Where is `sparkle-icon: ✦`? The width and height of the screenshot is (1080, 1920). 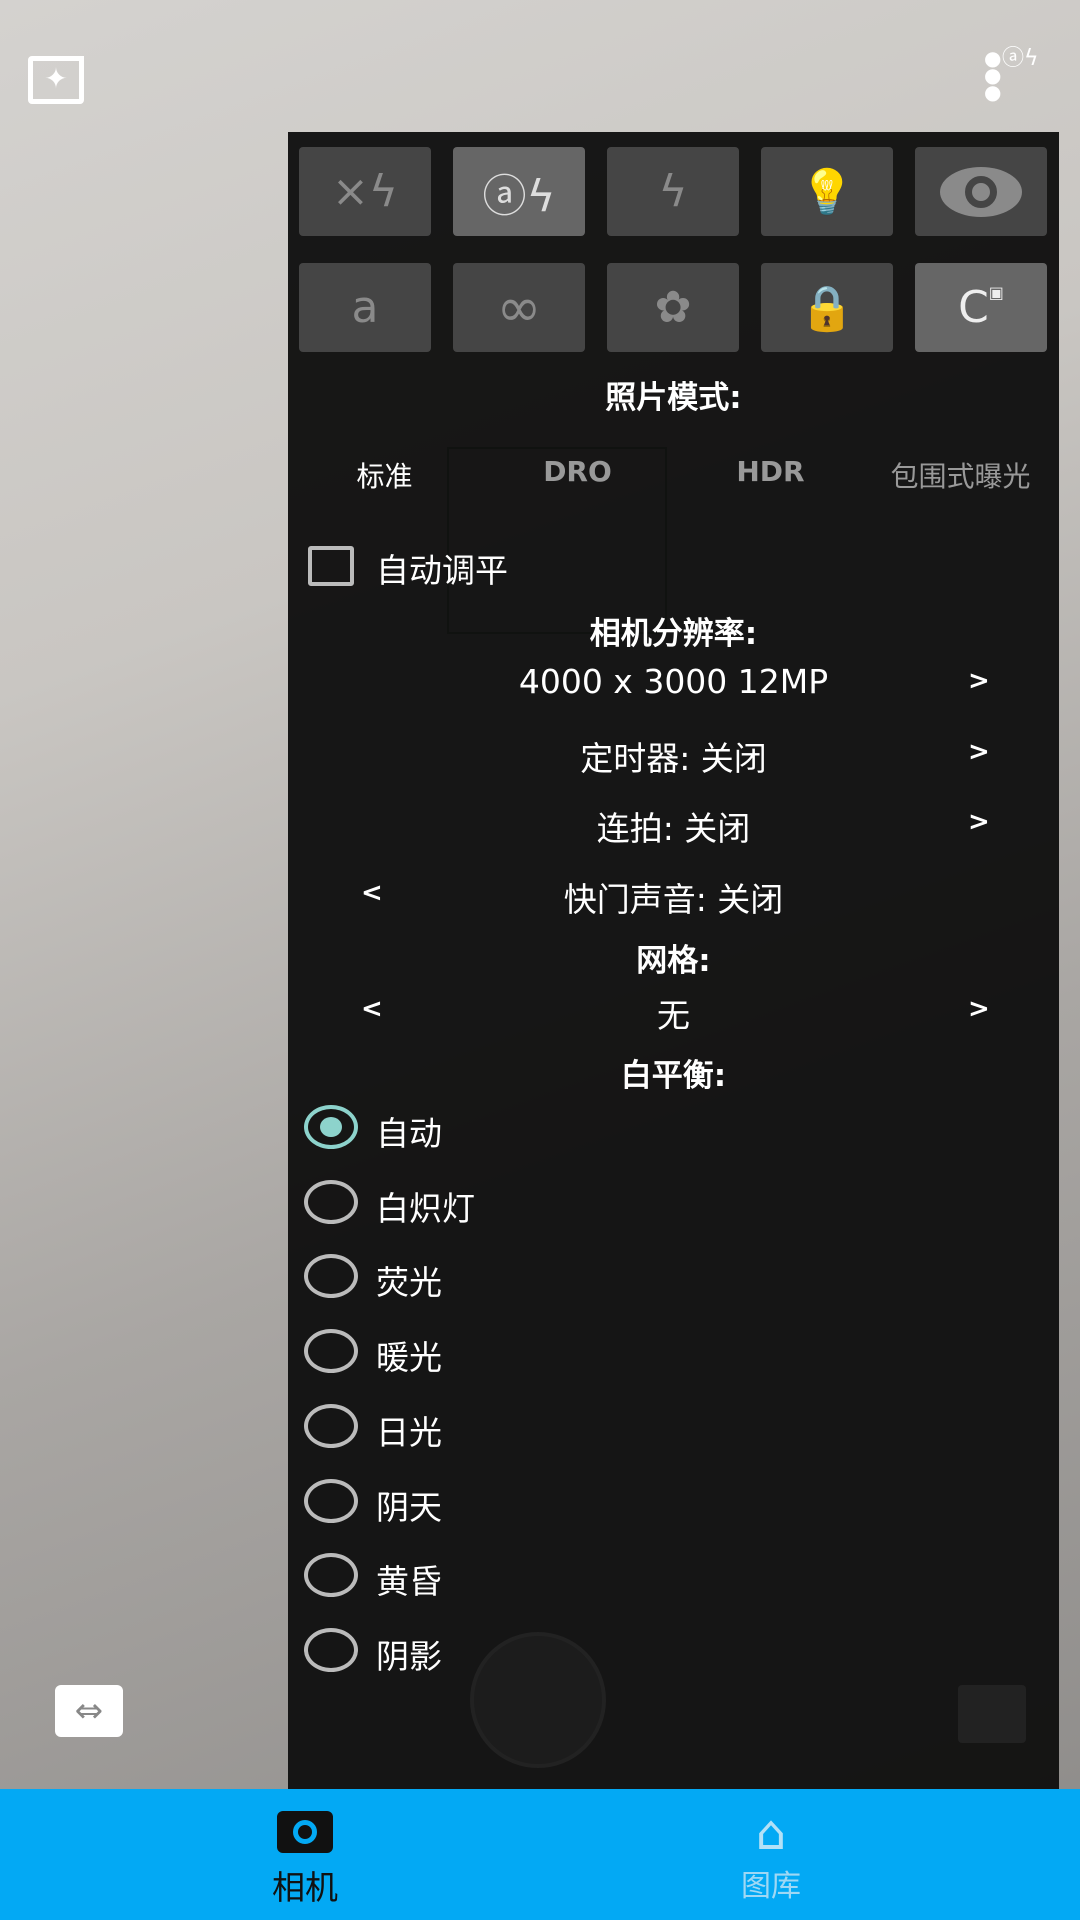 sparkle-icon: ✦ is located at coordinates (56, 78).